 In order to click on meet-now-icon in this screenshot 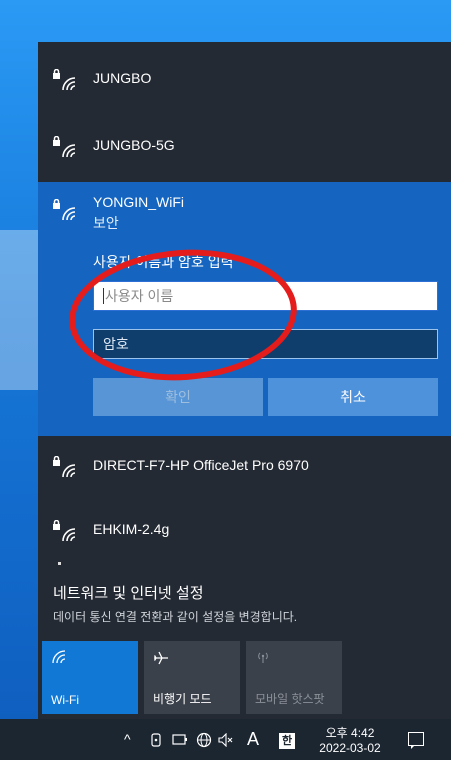, I will do `click(157, 740)`.